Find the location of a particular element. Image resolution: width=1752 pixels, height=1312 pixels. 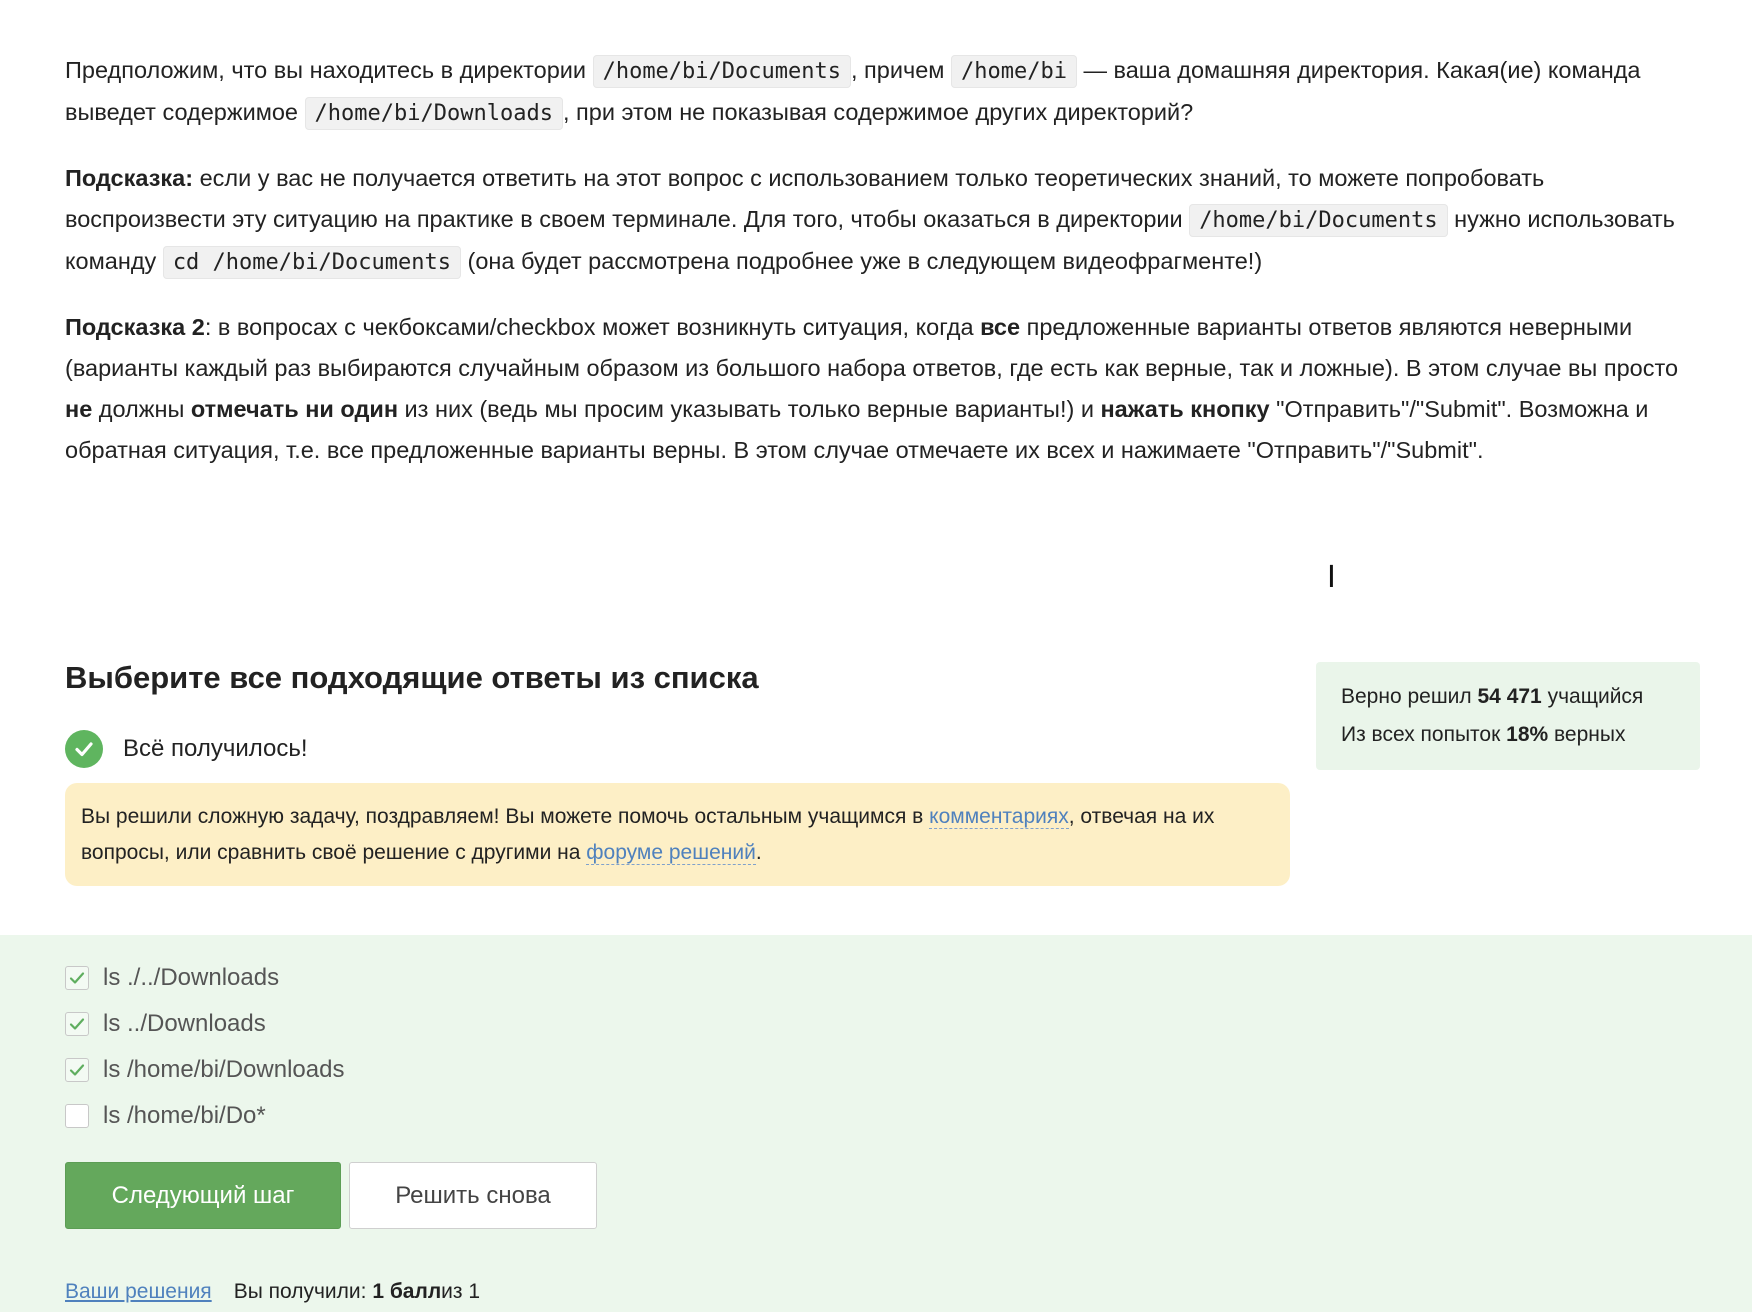

hint-label: Подсказка 2 is located at coordinates (135, 327).